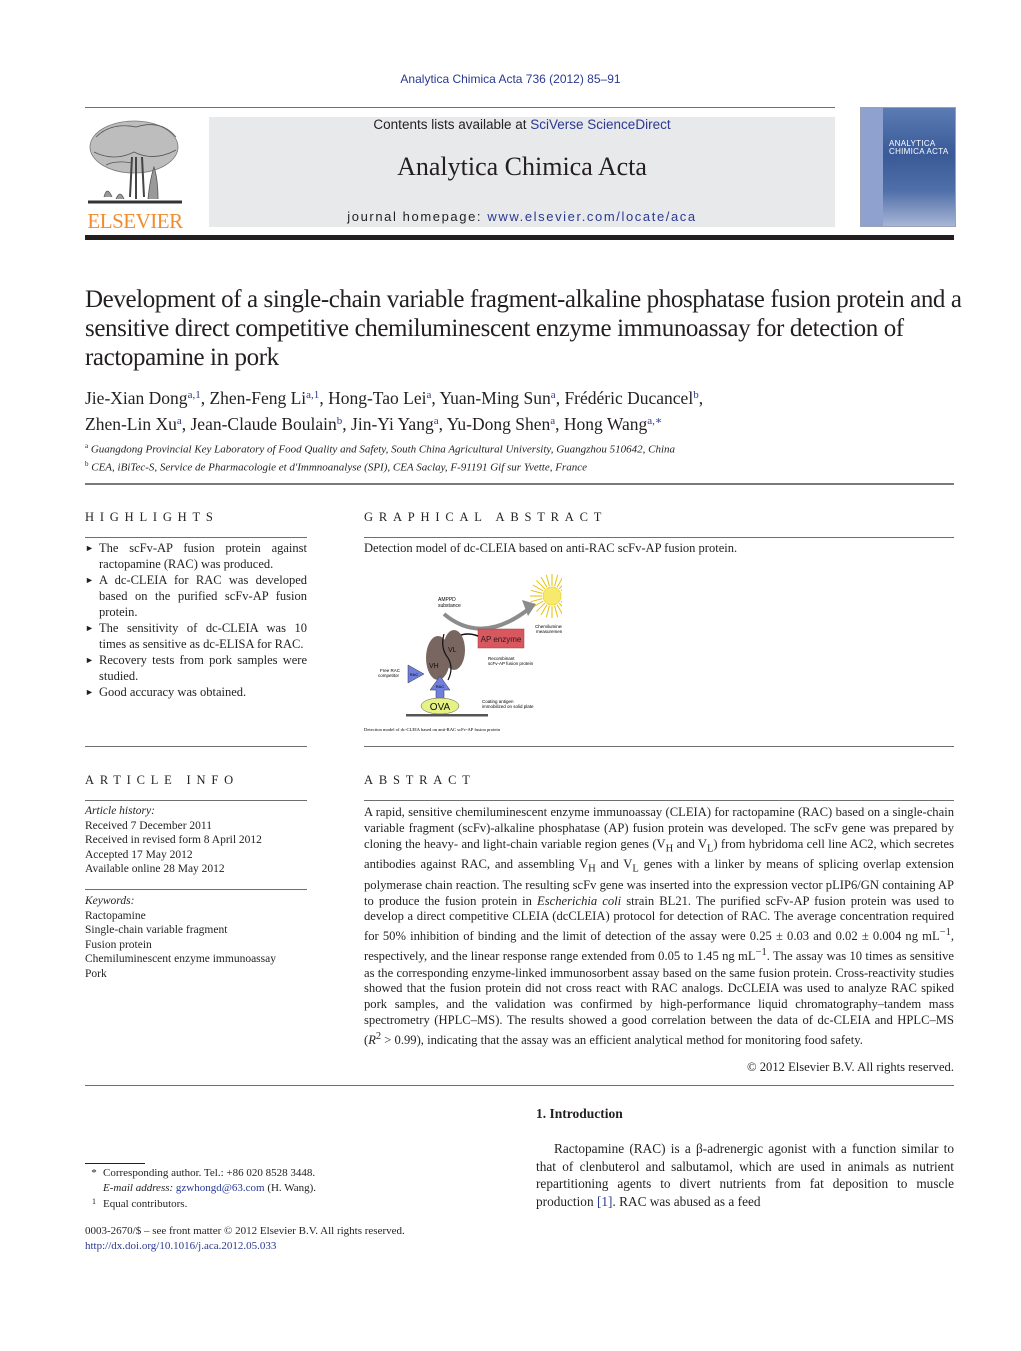 The image size is (1021, 1351). Describe the element at coordinates (519, 484) in the screenshot. I see `title-block-rule` at that location.